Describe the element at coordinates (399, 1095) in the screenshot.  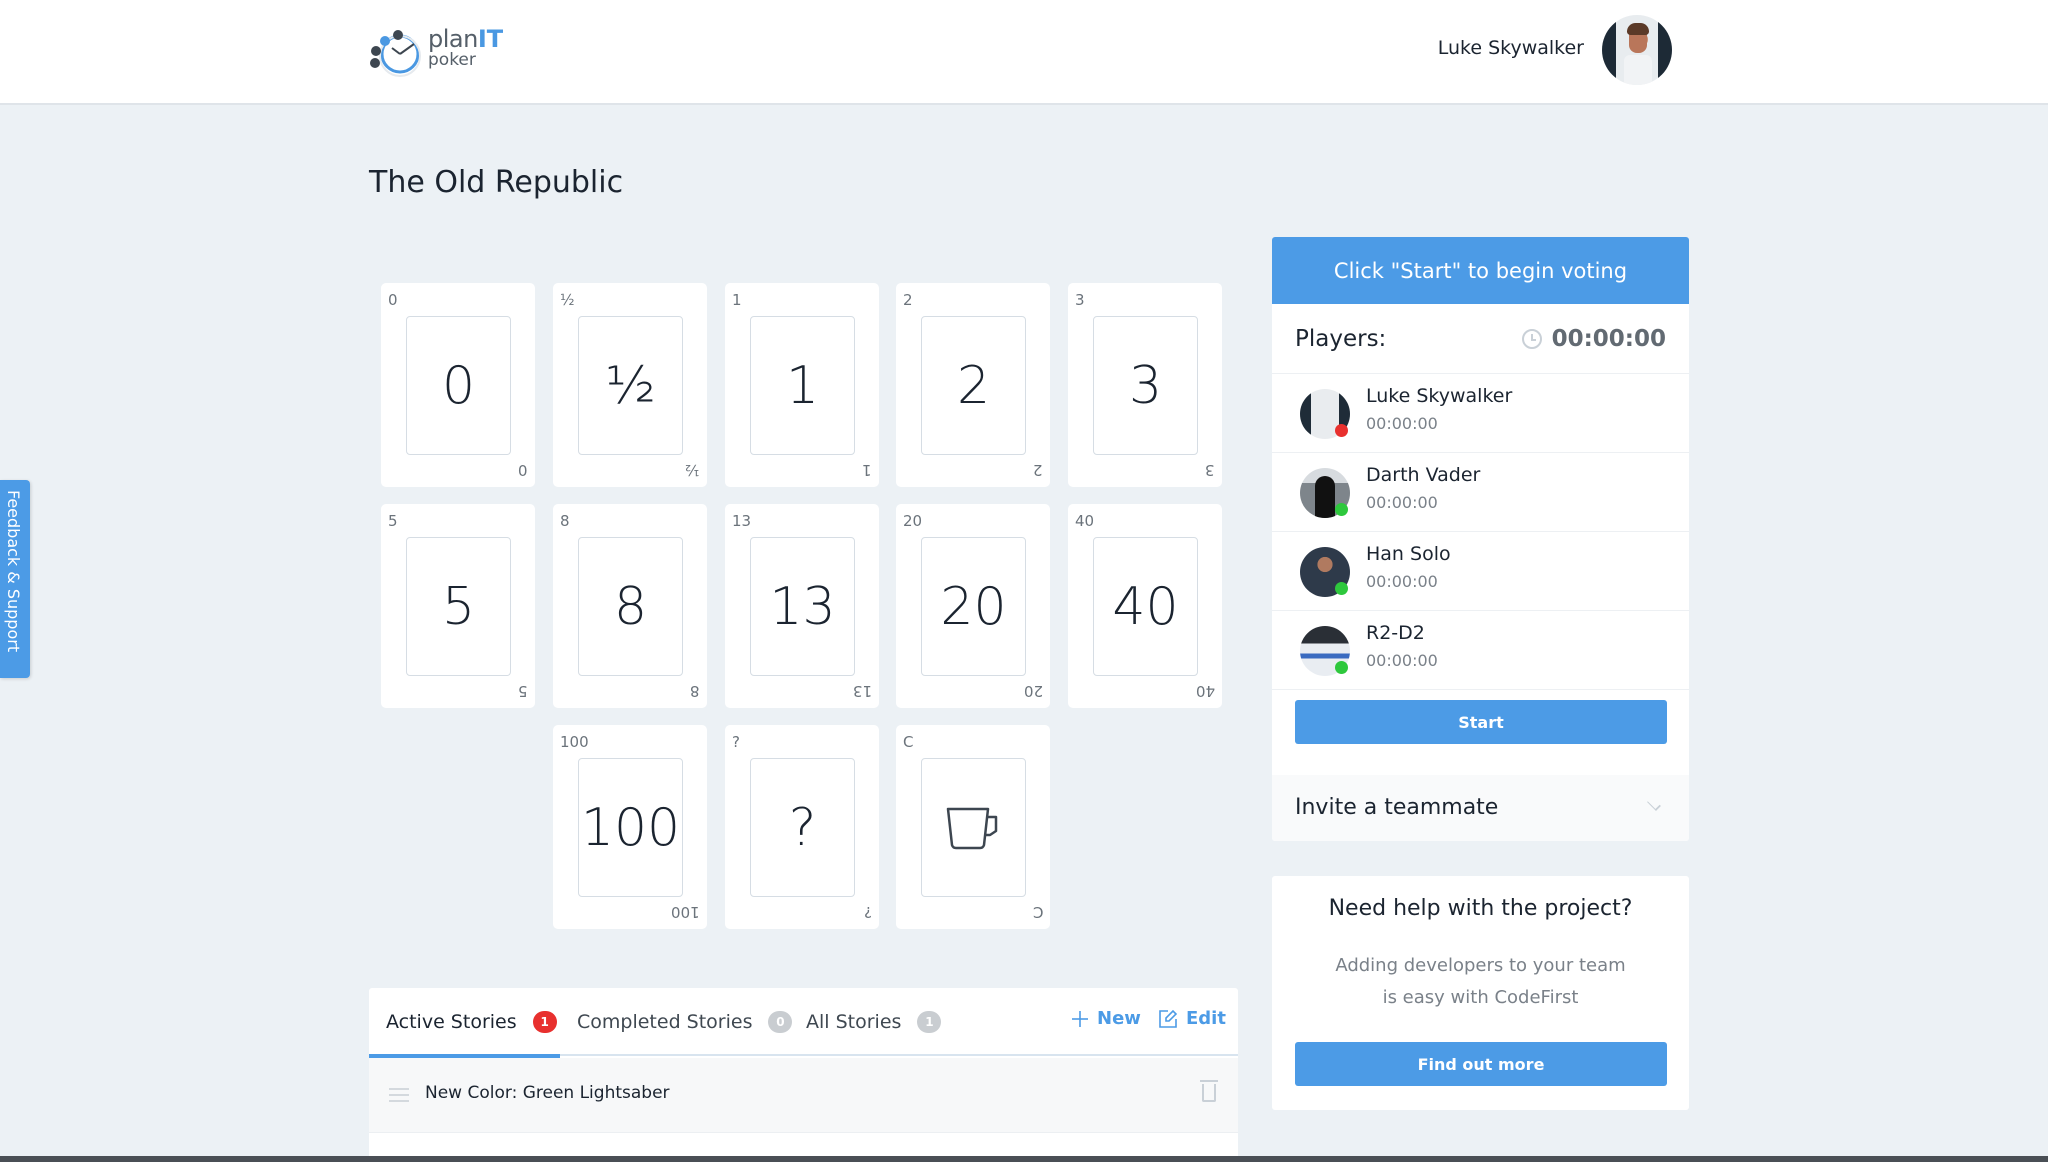
I see `drag-handle-icon` at that location.